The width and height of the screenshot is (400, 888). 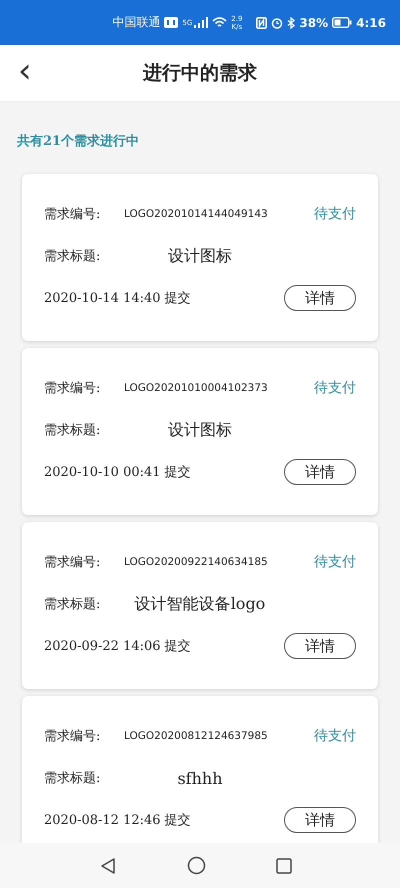 What do you see at coordinates (220, 22) in the screenshot?
I see `wifi-icon` at bounding box center [220, 22].